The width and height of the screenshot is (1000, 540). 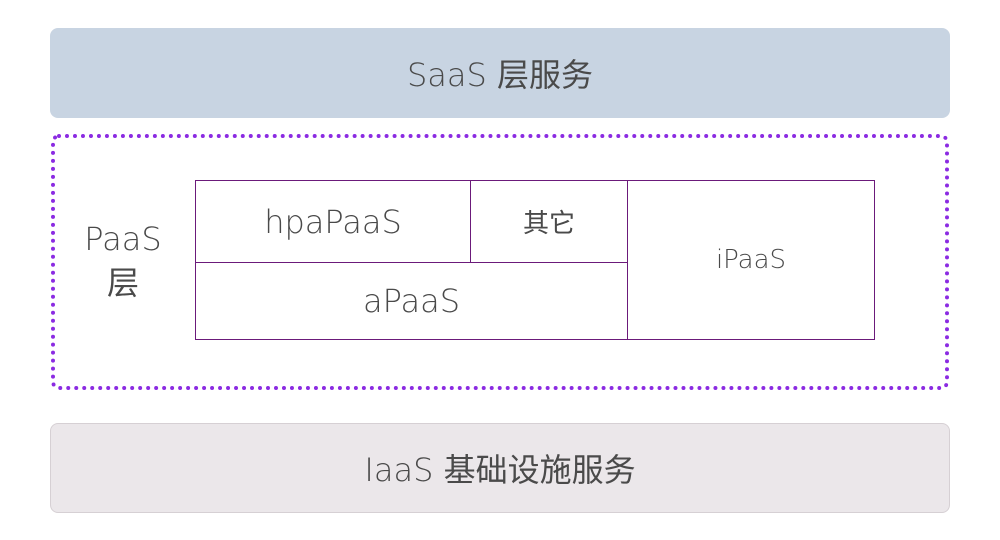 I want to click on hpapaas-cell: hpaPaaS, so click(x=333, y=221).